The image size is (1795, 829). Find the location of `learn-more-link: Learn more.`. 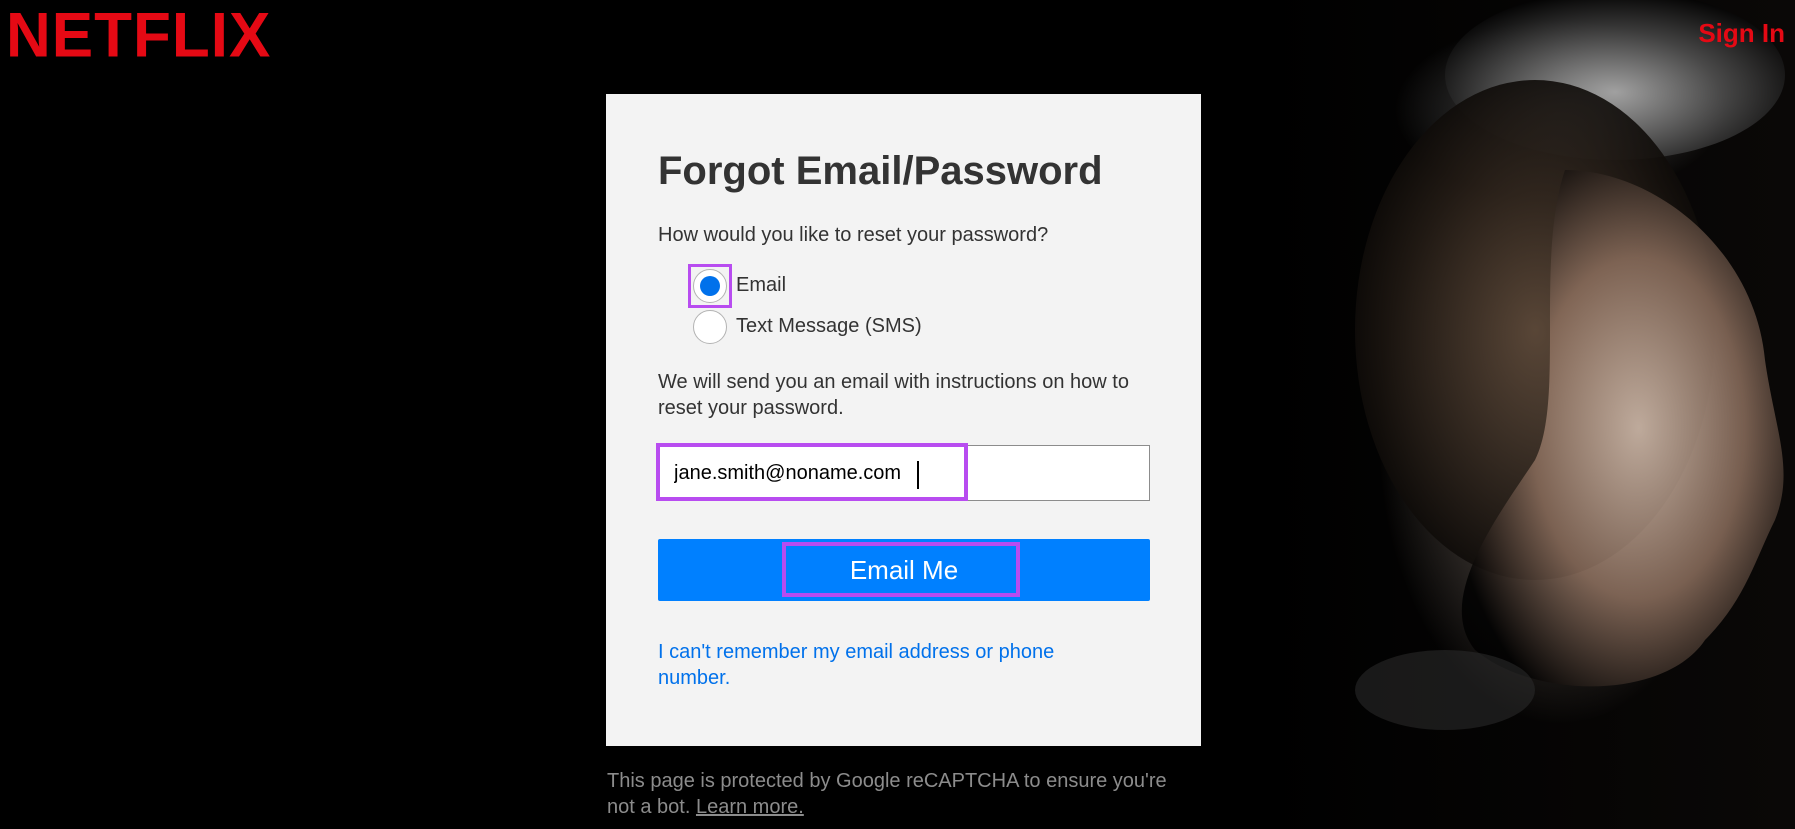

learn-more-link: Learn more. is located at coordinates (750, 807).